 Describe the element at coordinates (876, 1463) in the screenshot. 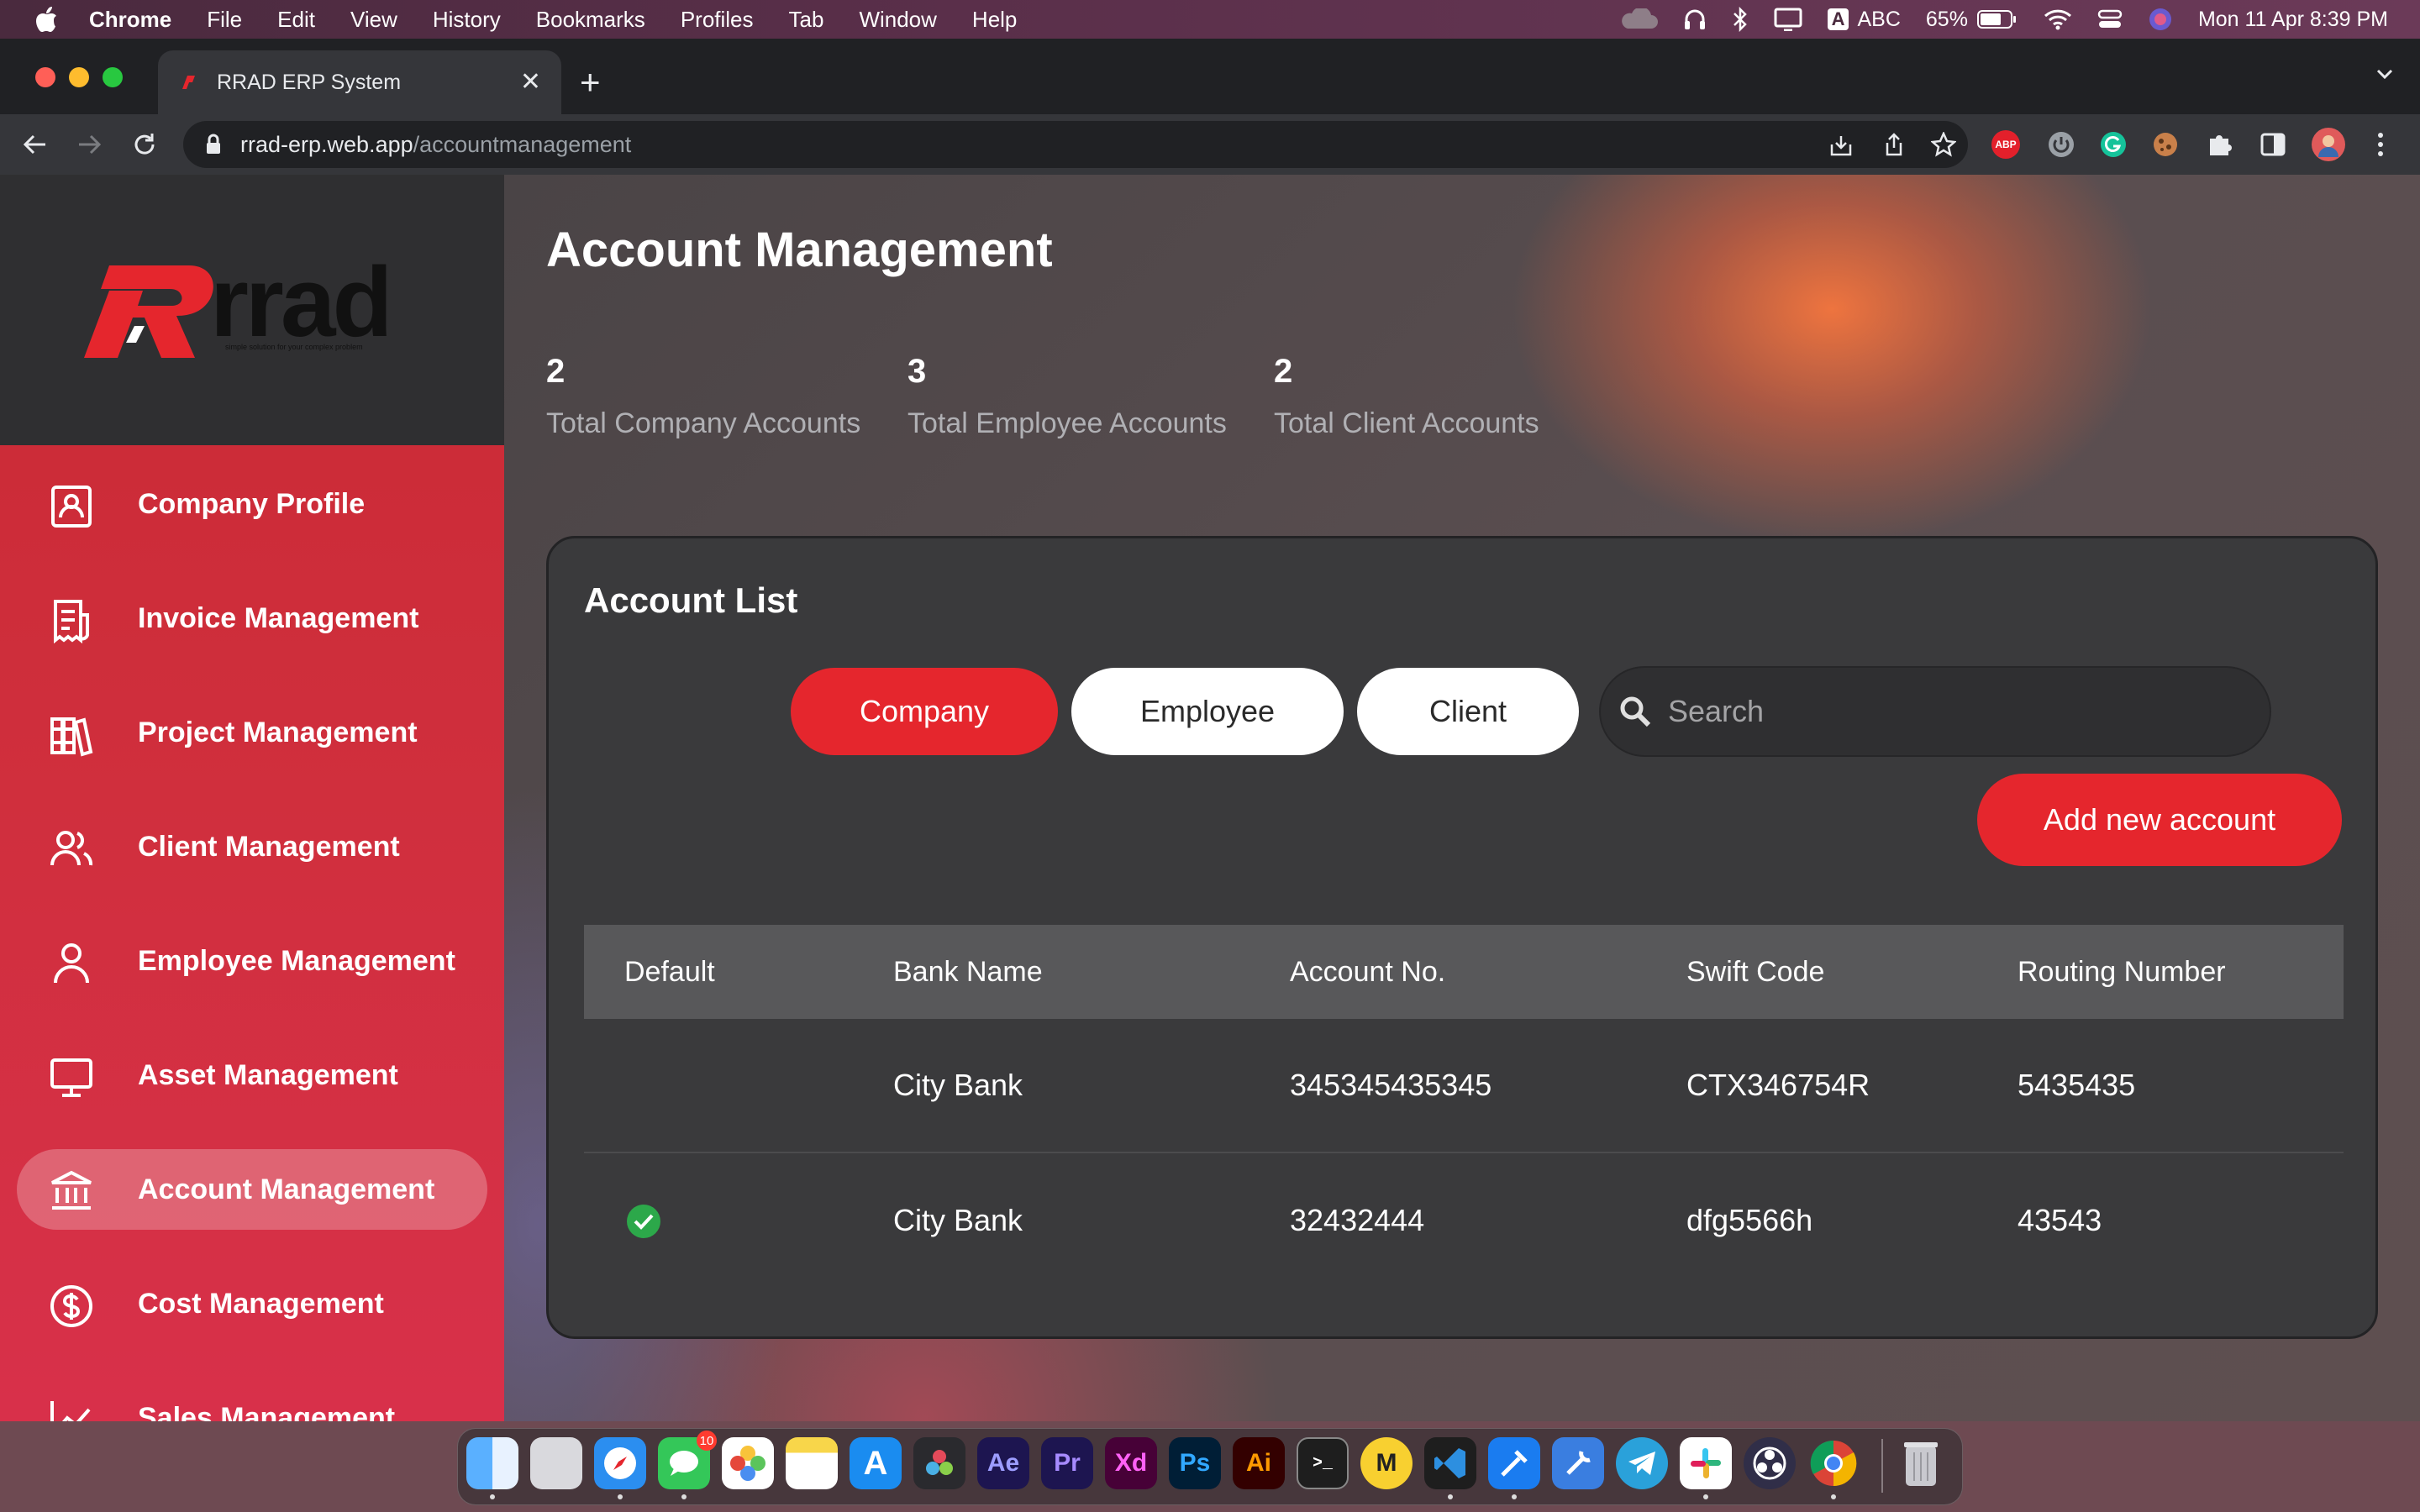

I see `app-store-icon: A` at that location.